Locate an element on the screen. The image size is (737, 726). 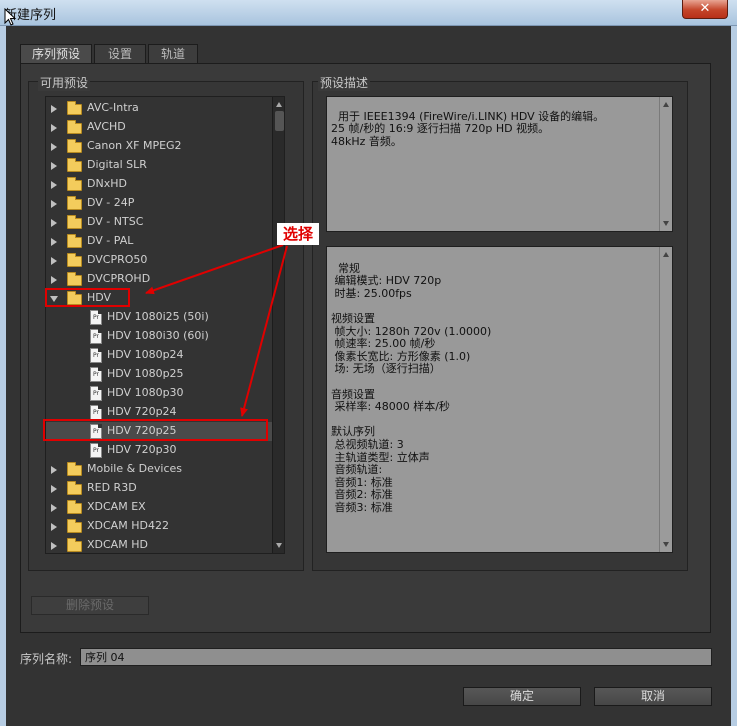
sequence-name-input is located at coordinates (396, 657).